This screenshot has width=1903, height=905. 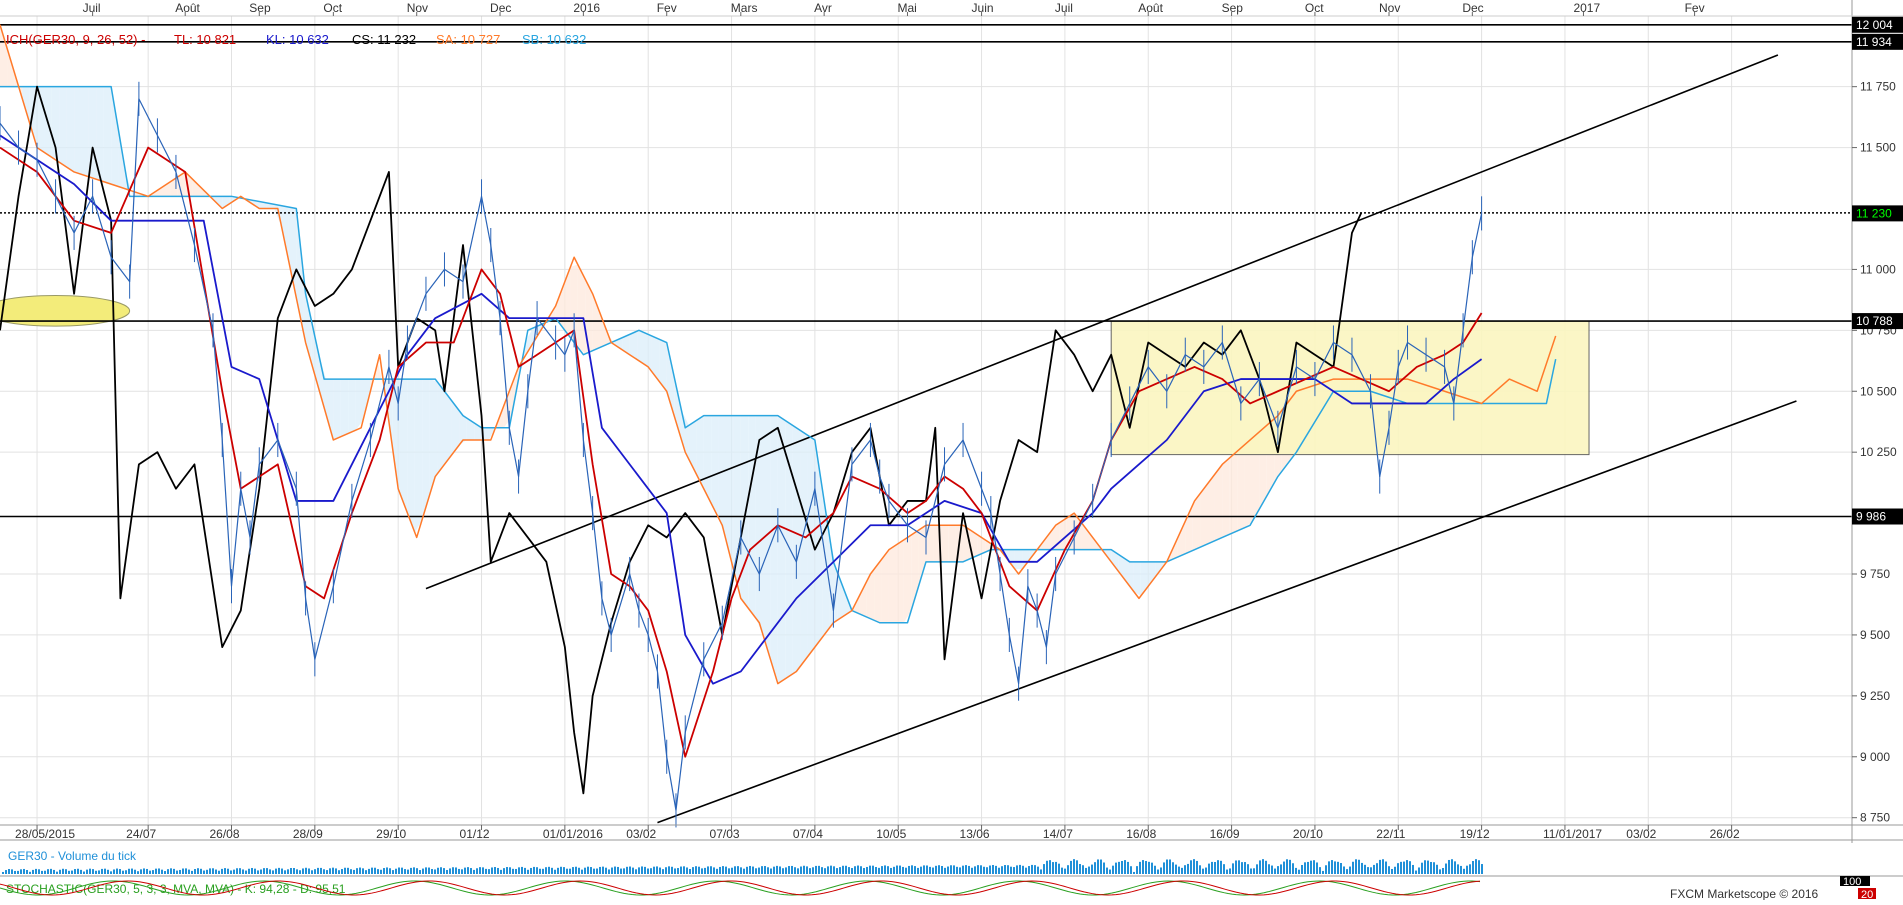 What do you see at coordinates (725, 834) in the screenshot?
I see `bottom-axis-label: 07/03` at bounding box center [725, 834].